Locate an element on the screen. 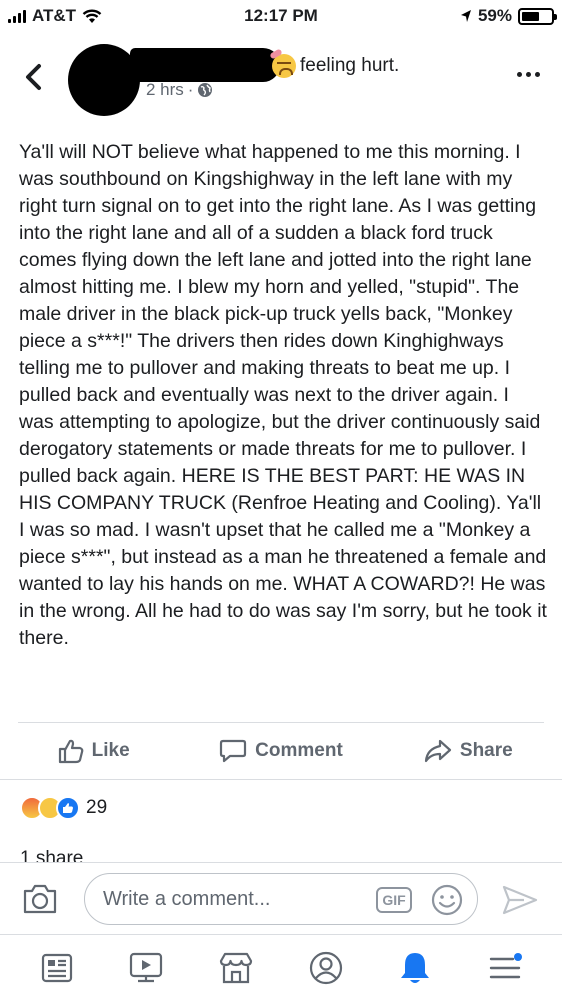  reaction-summary: 29 is located at coordinates (63, 808).